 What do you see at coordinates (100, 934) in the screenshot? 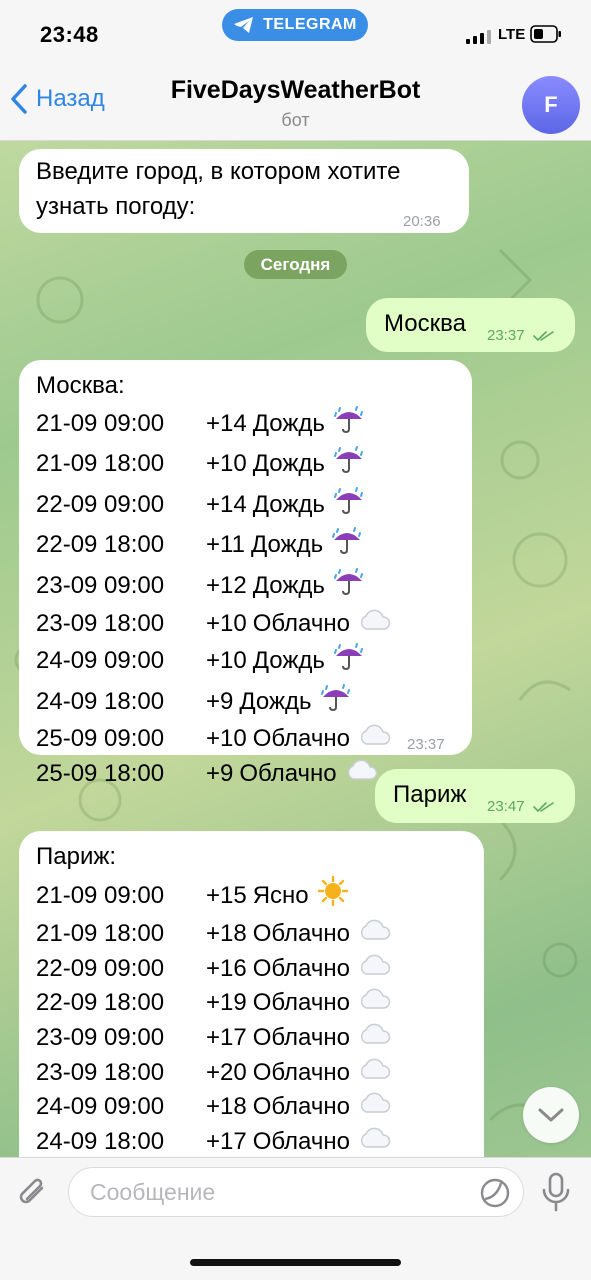
I see `forecast-datetime: 21-09 18:00` at bounding box center [100, 934].